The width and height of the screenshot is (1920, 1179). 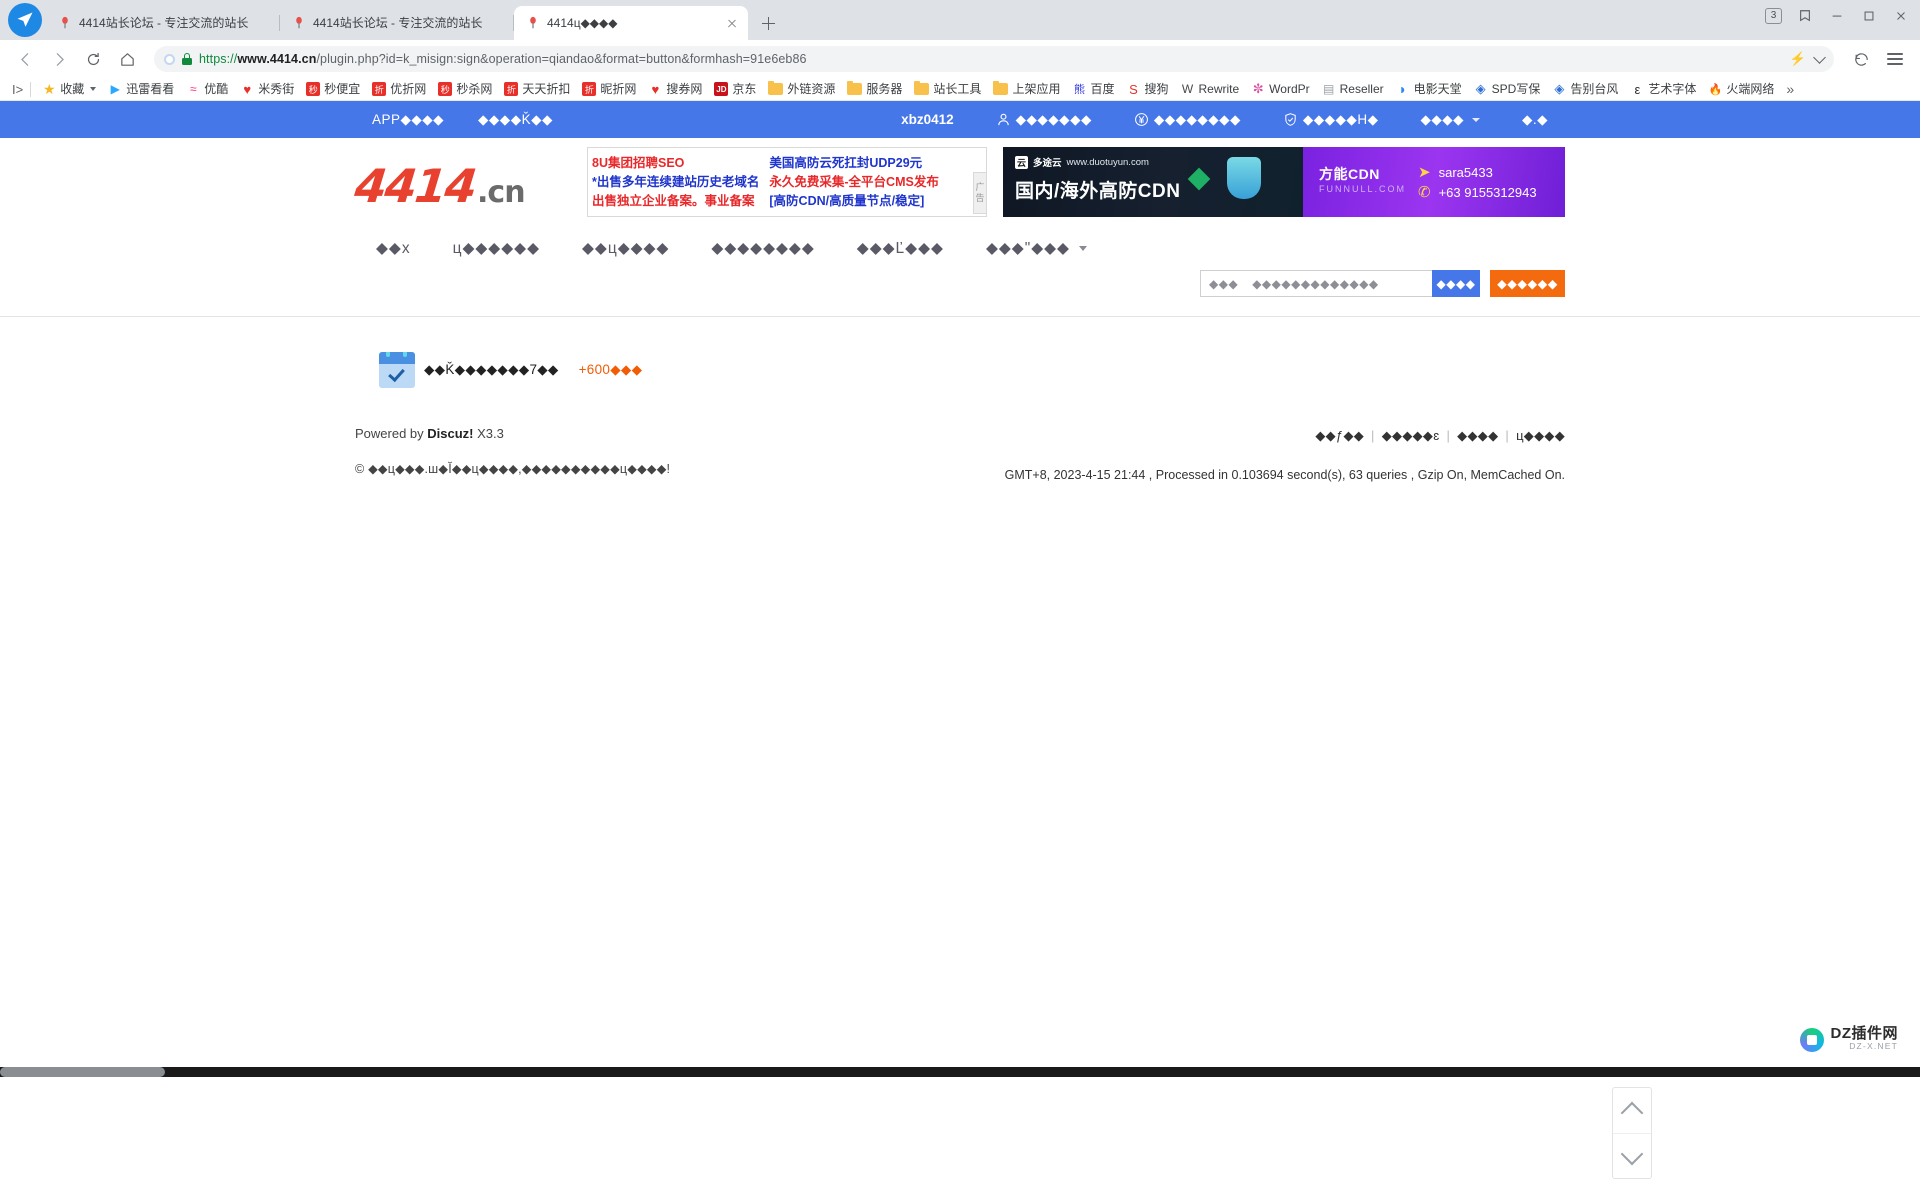 What do you see at coordinates (721, 89) in the screenshot?
I see `jd-icon: JD` at bounding box center [721, 89].